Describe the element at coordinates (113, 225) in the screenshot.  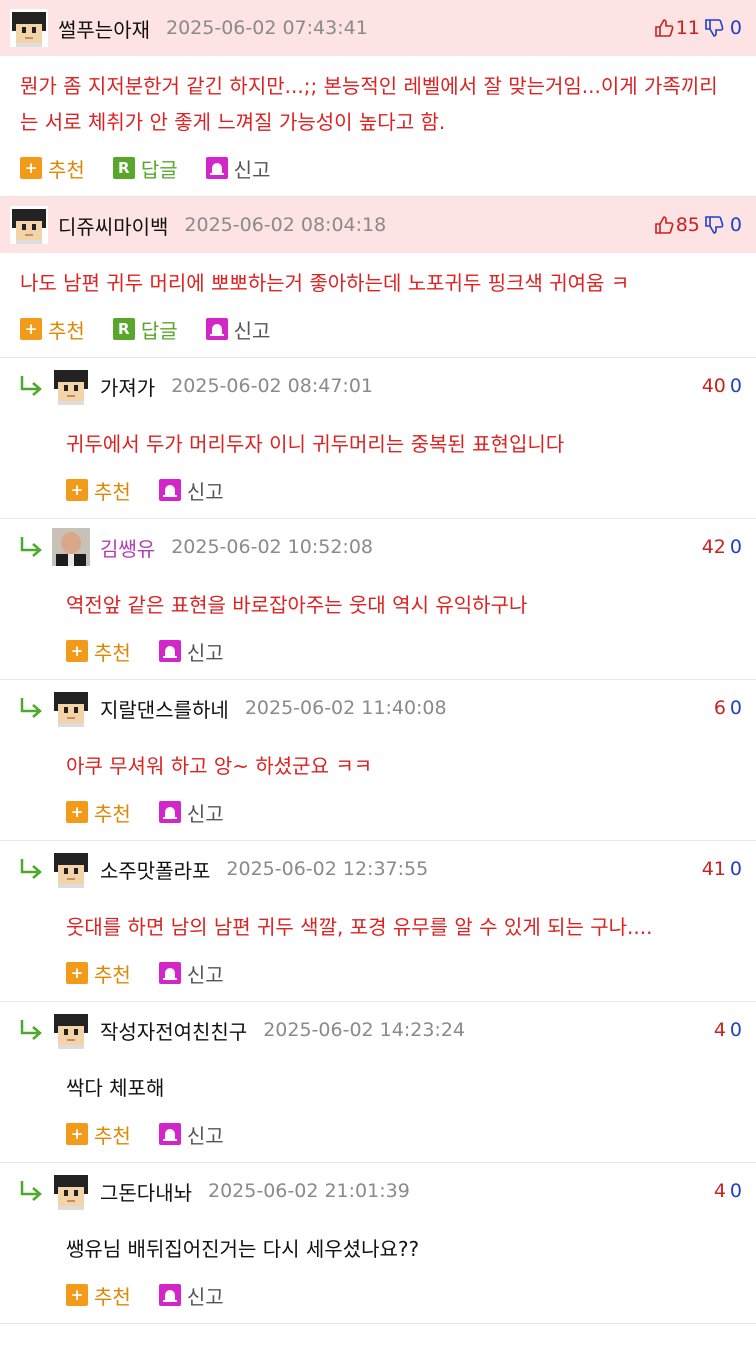
I see `nickname: 디쥬씨마이백` at that location.